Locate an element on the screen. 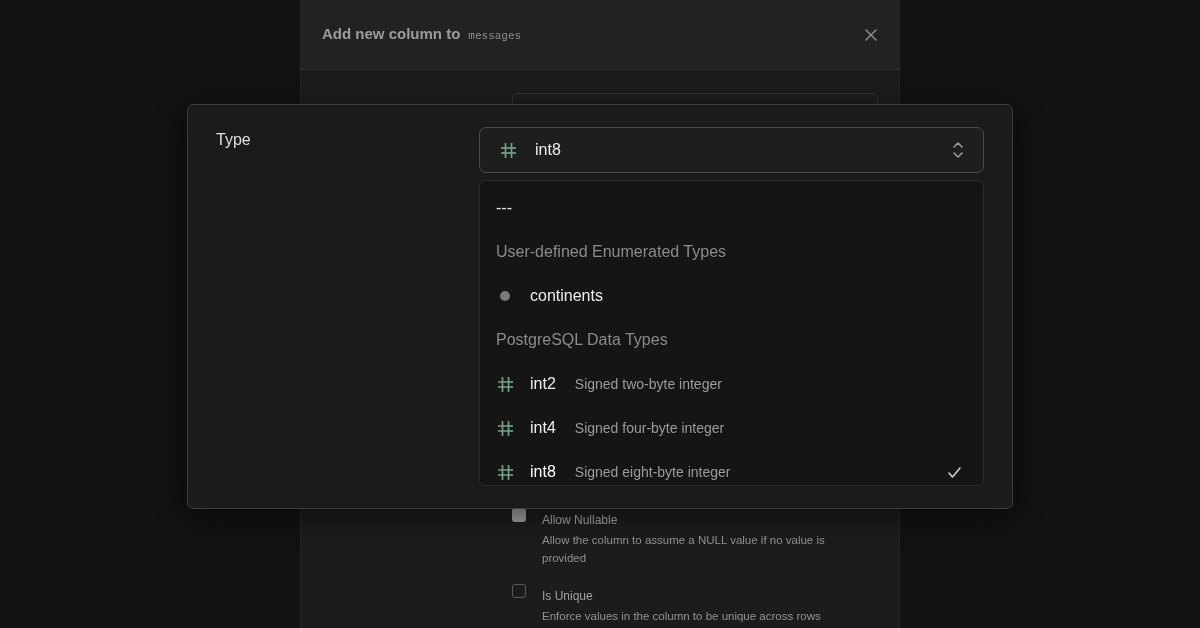  option-description: Signed eight-byte integer is located at coordinates (652, 472).